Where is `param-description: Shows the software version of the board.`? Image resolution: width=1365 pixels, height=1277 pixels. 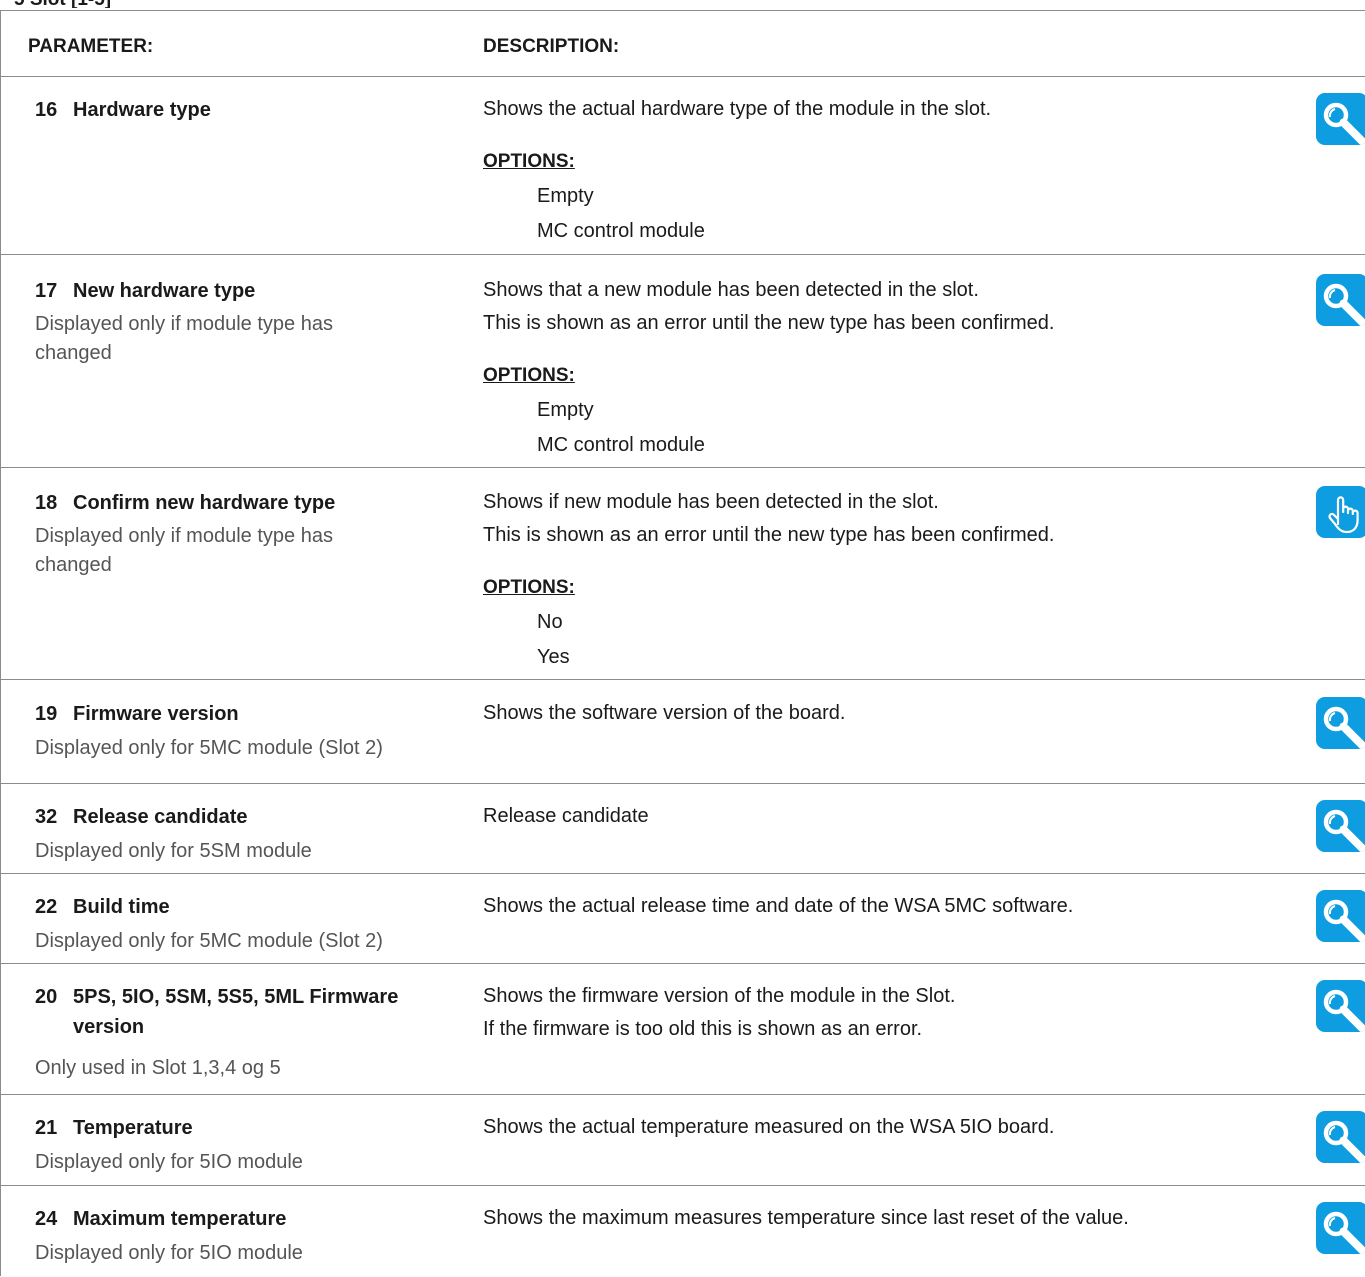 param-description: Shows the software version of the board. is located at coordinates (878, 713).